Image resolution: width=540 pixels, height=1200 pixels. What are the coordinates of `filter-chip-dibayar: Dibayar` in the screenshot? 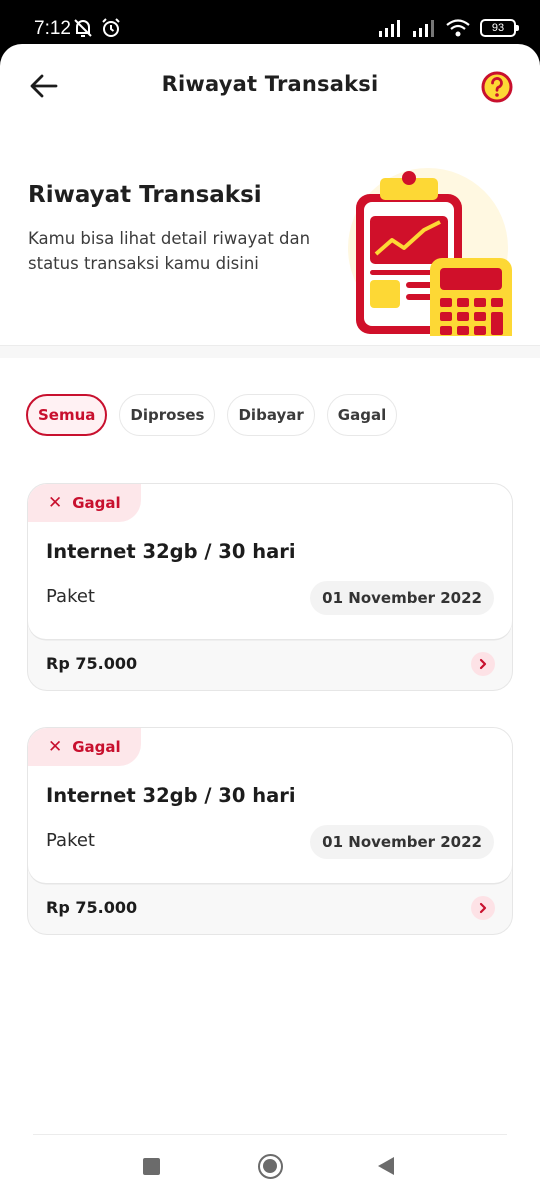 It's located at (271, 415).